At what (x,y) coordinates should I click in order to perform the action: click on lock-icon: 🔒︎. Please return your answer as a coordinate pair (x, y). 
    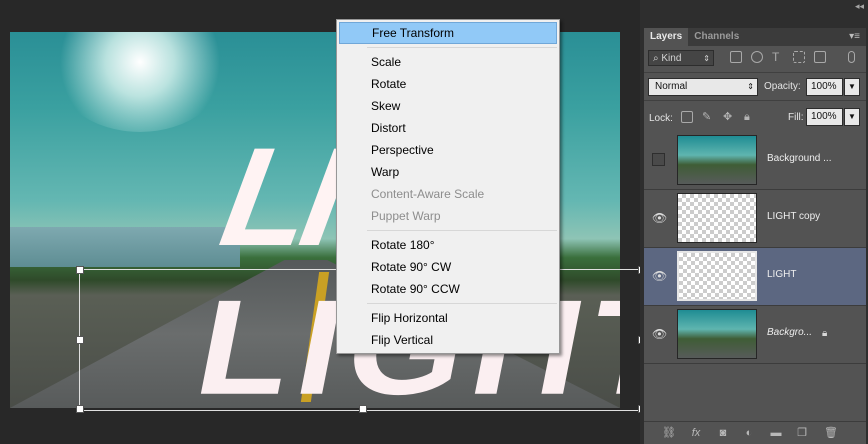
    Looking at the image, I should click on (825, 333).